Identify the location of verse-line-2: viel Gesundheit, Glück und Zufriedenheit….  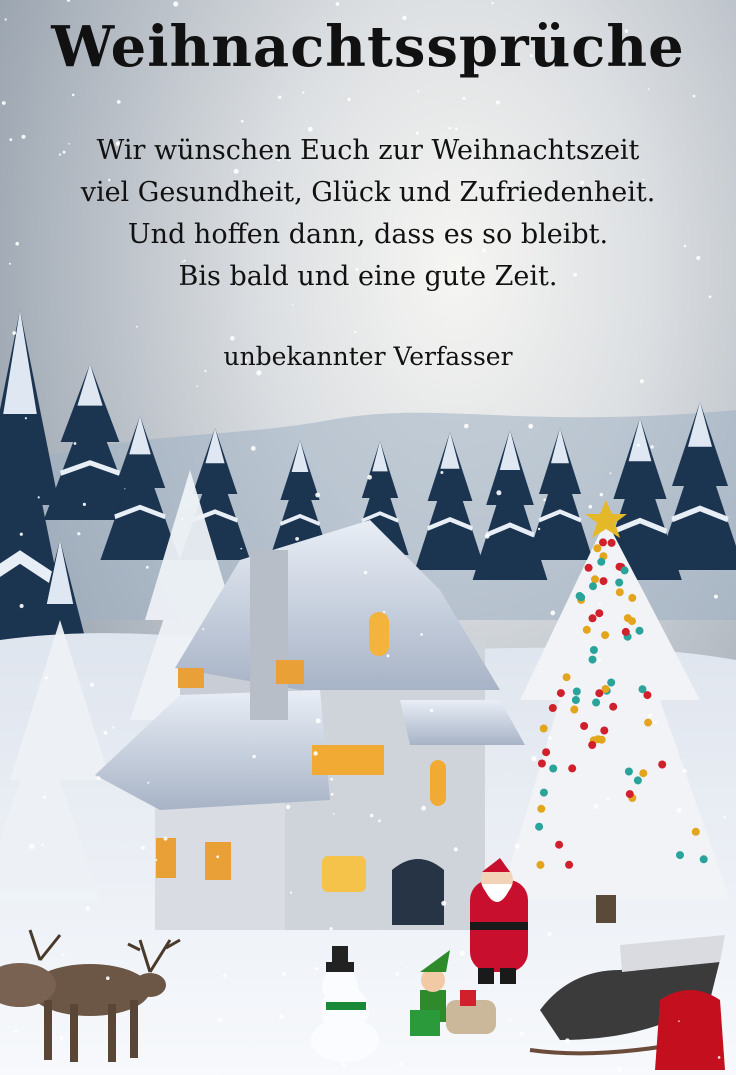
(368, 192).